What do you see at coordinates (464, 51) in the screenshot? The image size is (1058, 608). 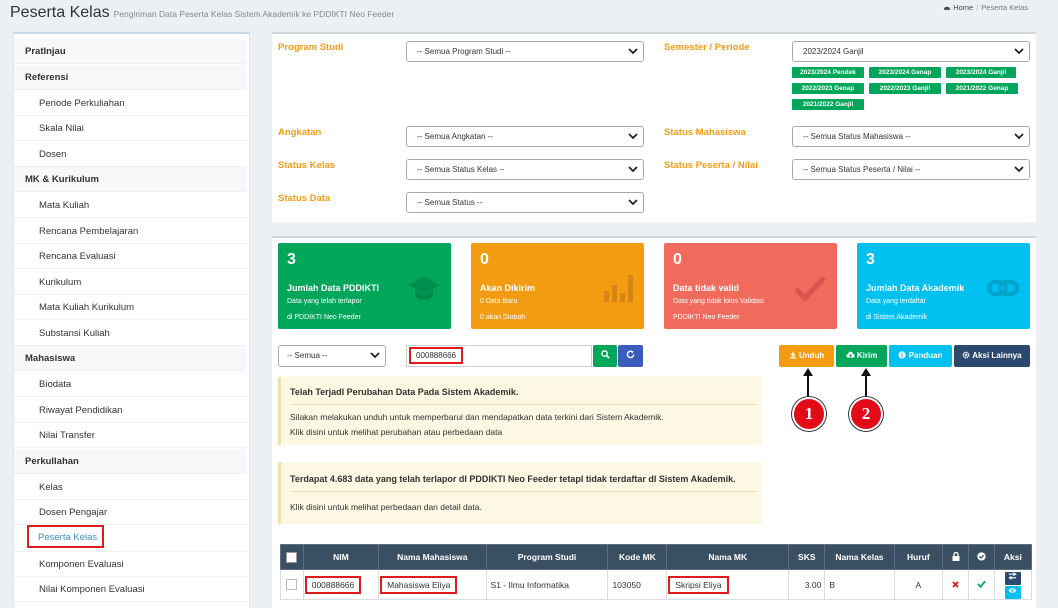 I see `program-studi-value: -- Semua Program Studi --` at bounding box center [464, 51].